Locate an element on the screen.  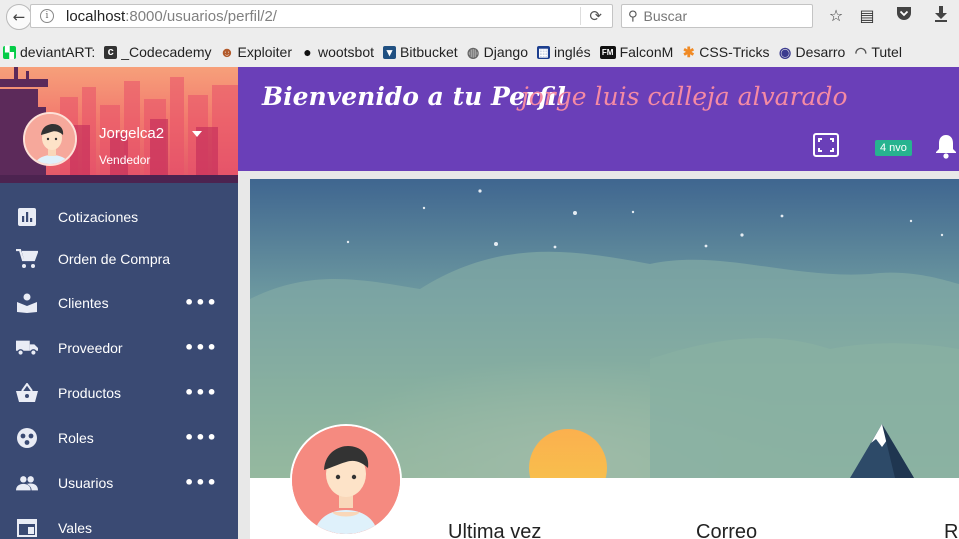
basket-icon is located at coordinates (27, 393).